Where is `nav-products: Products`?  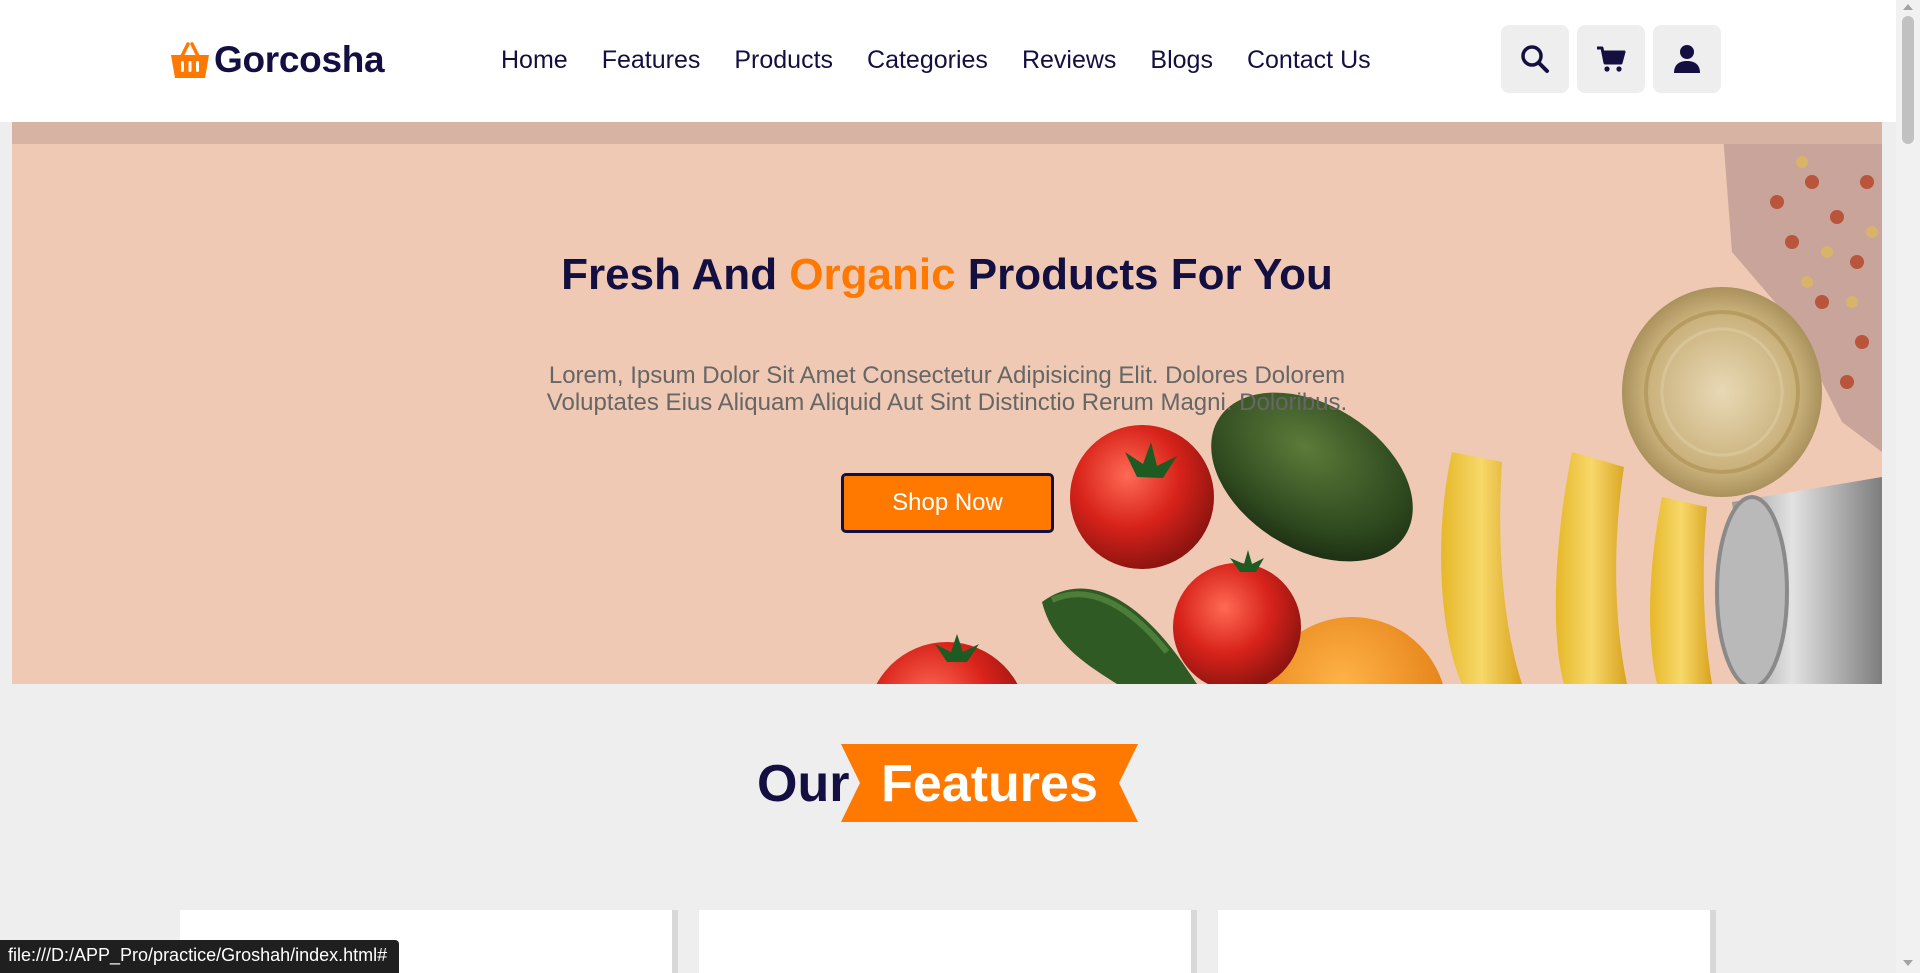 nav-products: Products is located at coordinates (783, 60).